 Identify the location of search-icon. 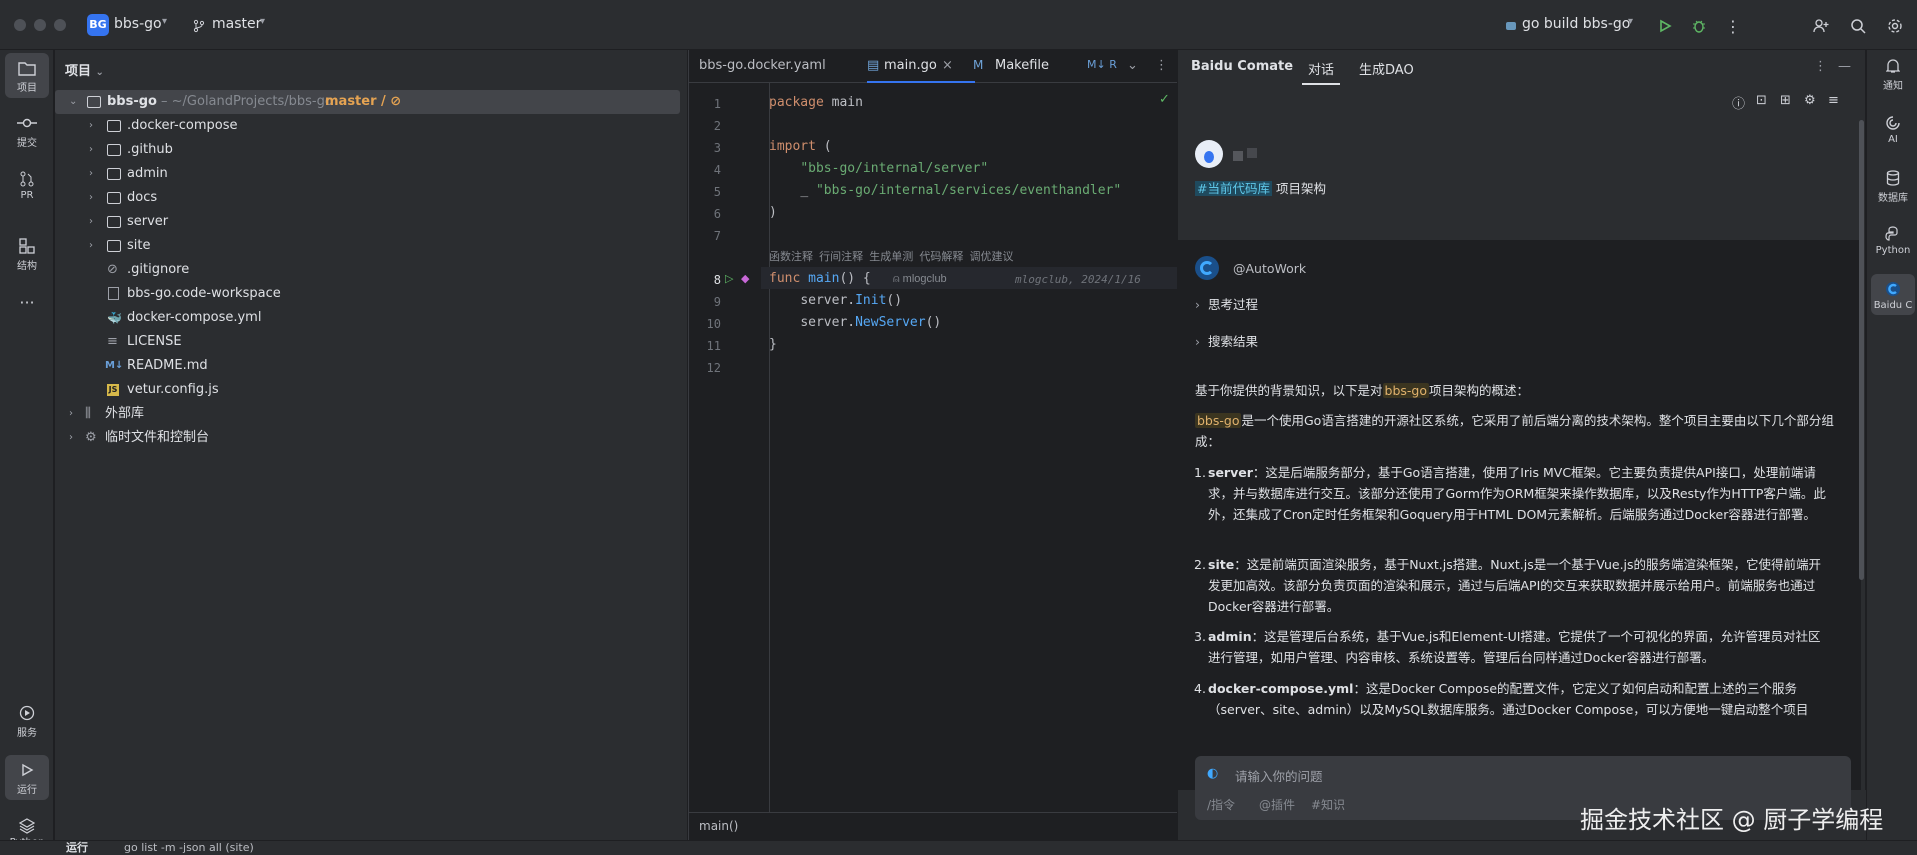
(1858, 26).